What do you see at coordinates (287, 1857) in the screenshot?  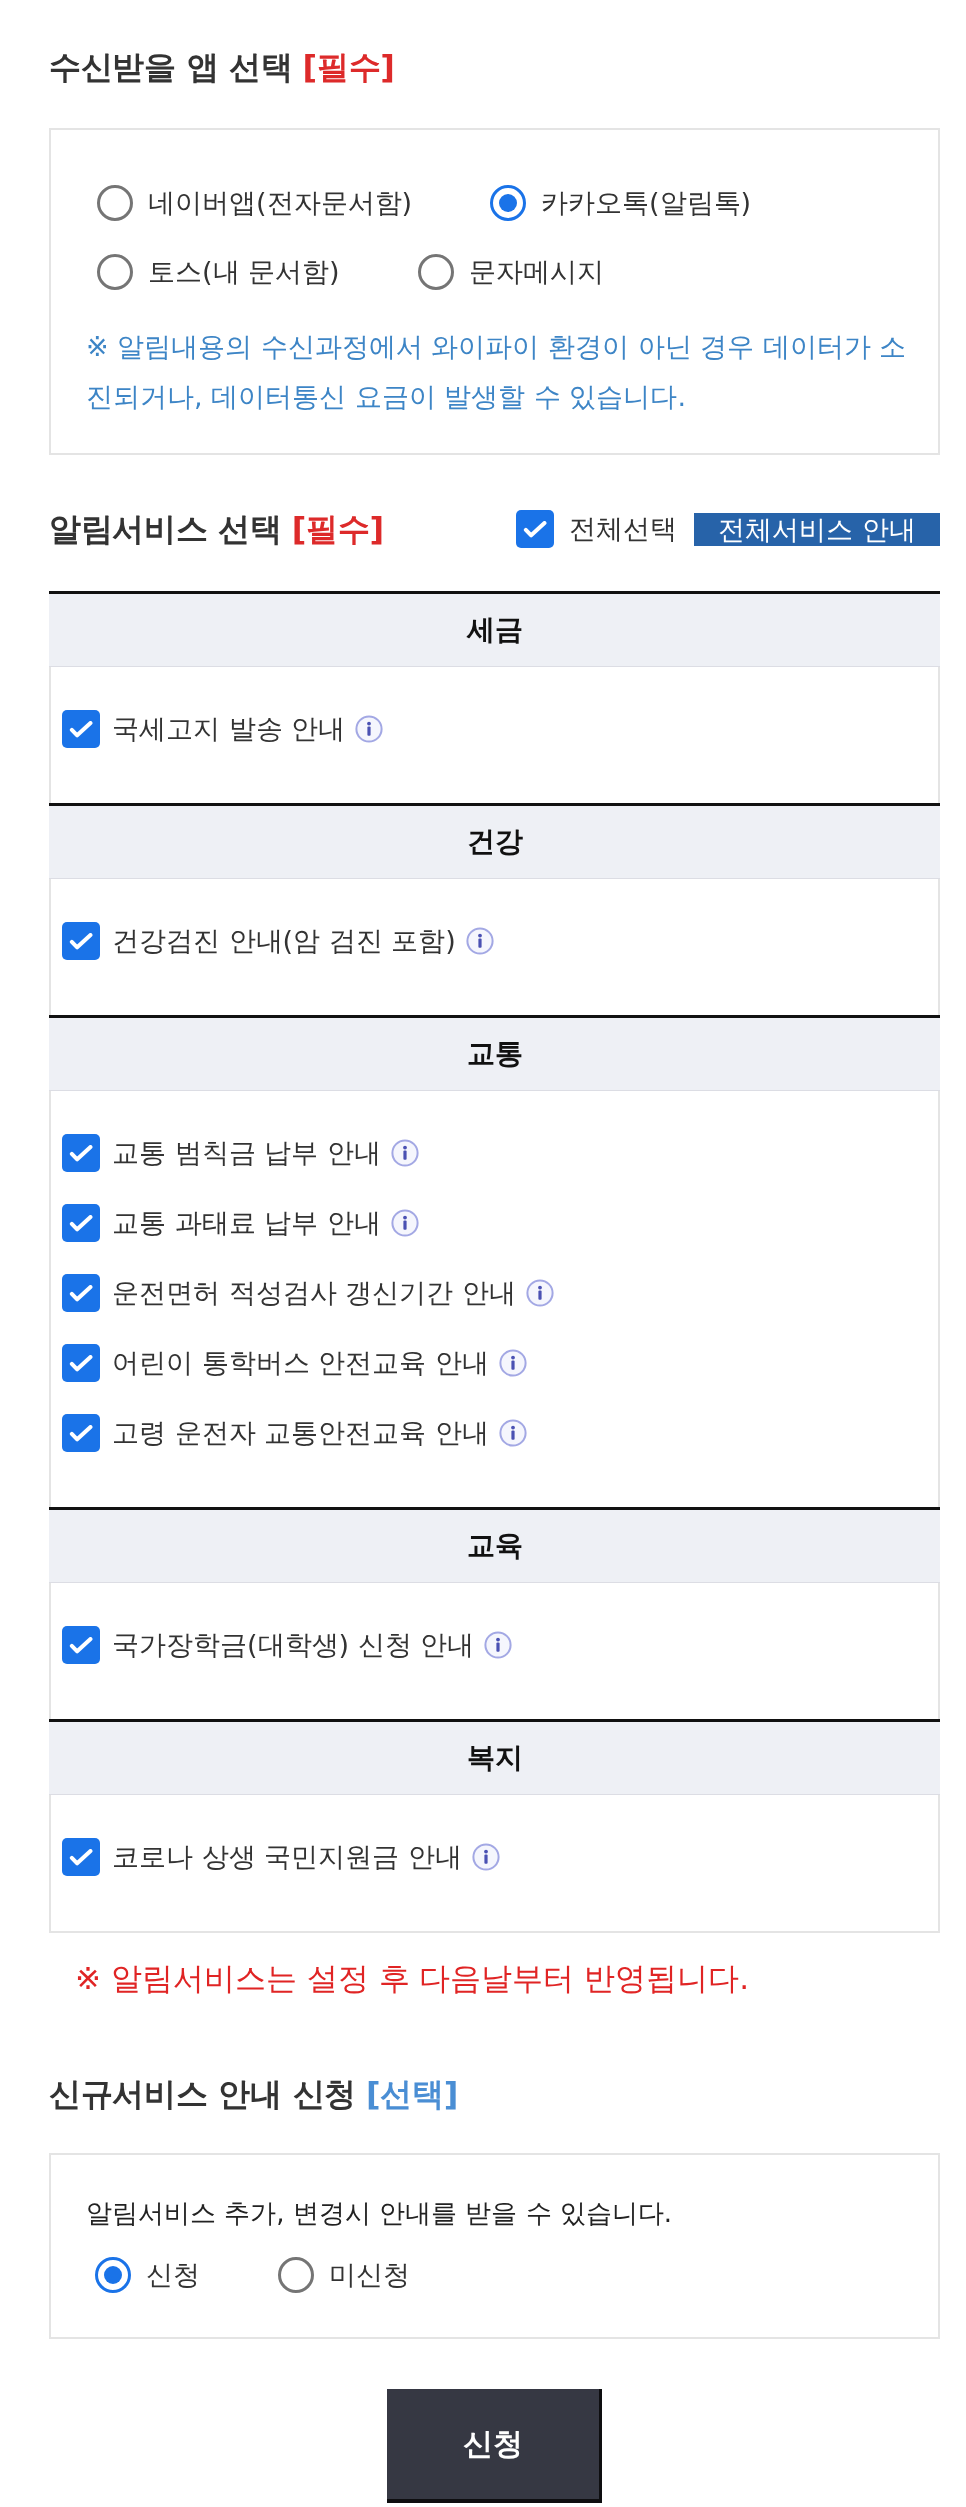 I see `checkbox-label: 코로나 상생 국민지원금 안내` at bounding box center [287, 1857].